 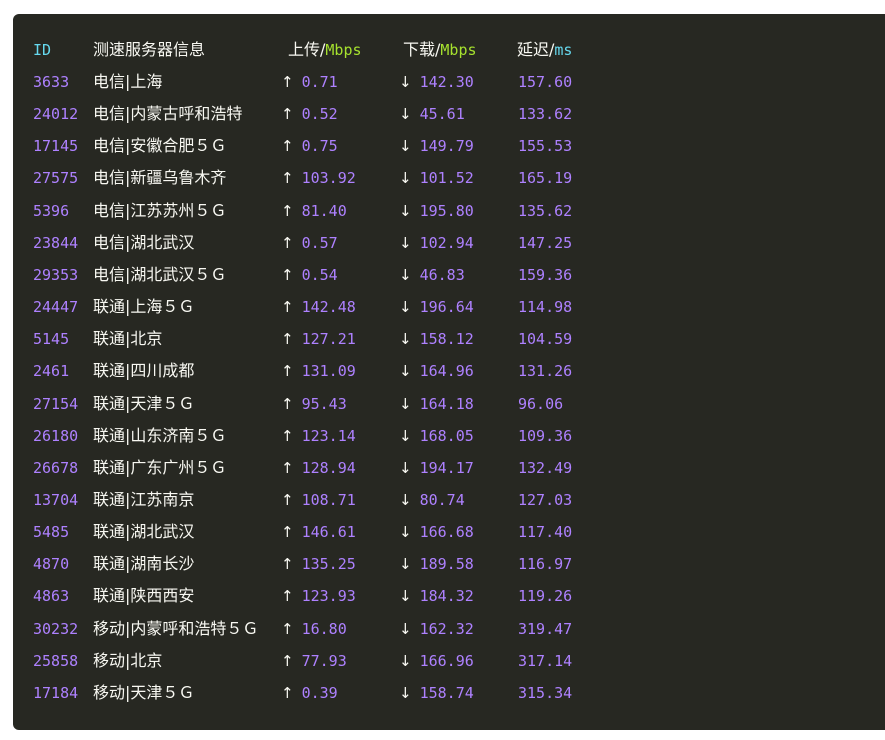 What do you see at coordinates (436, 210) in the screenshot?
I see `download-speed: ↓ 195.80` at bounding box center [436, 210].